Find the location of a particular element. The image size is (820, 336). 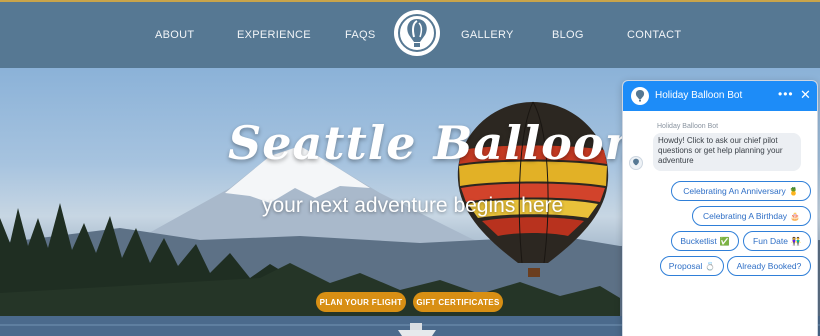

option-already-booked: Already Booked? is located at coordinates (769, 266).